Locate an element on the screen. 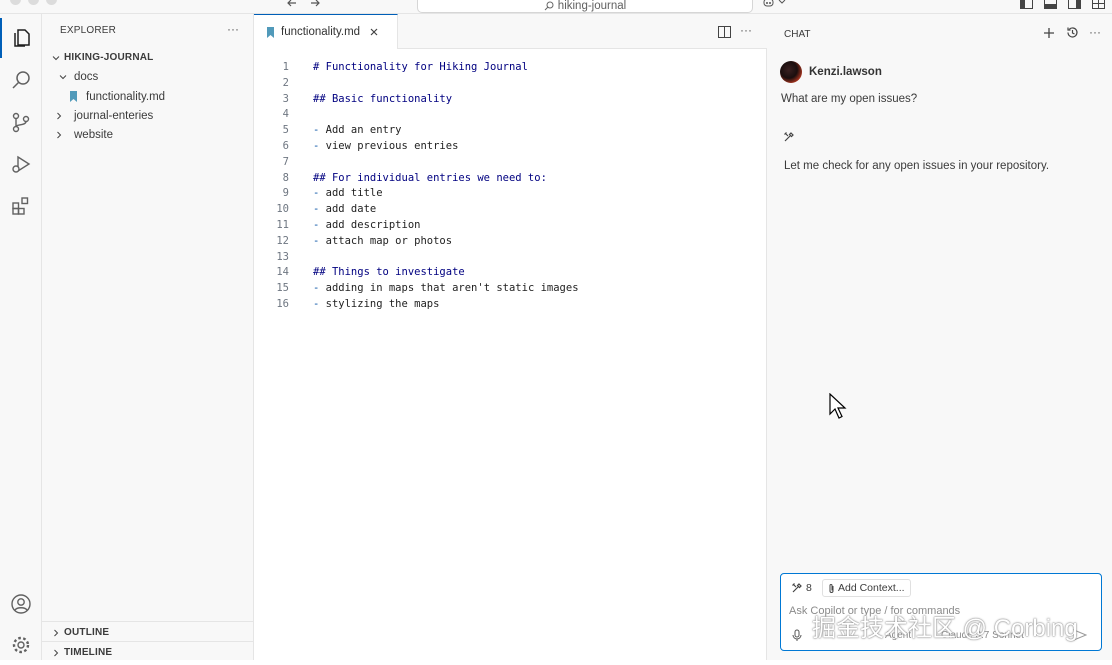 The image size is (1112, 665). account-icon is located at coordinates (21, 604).